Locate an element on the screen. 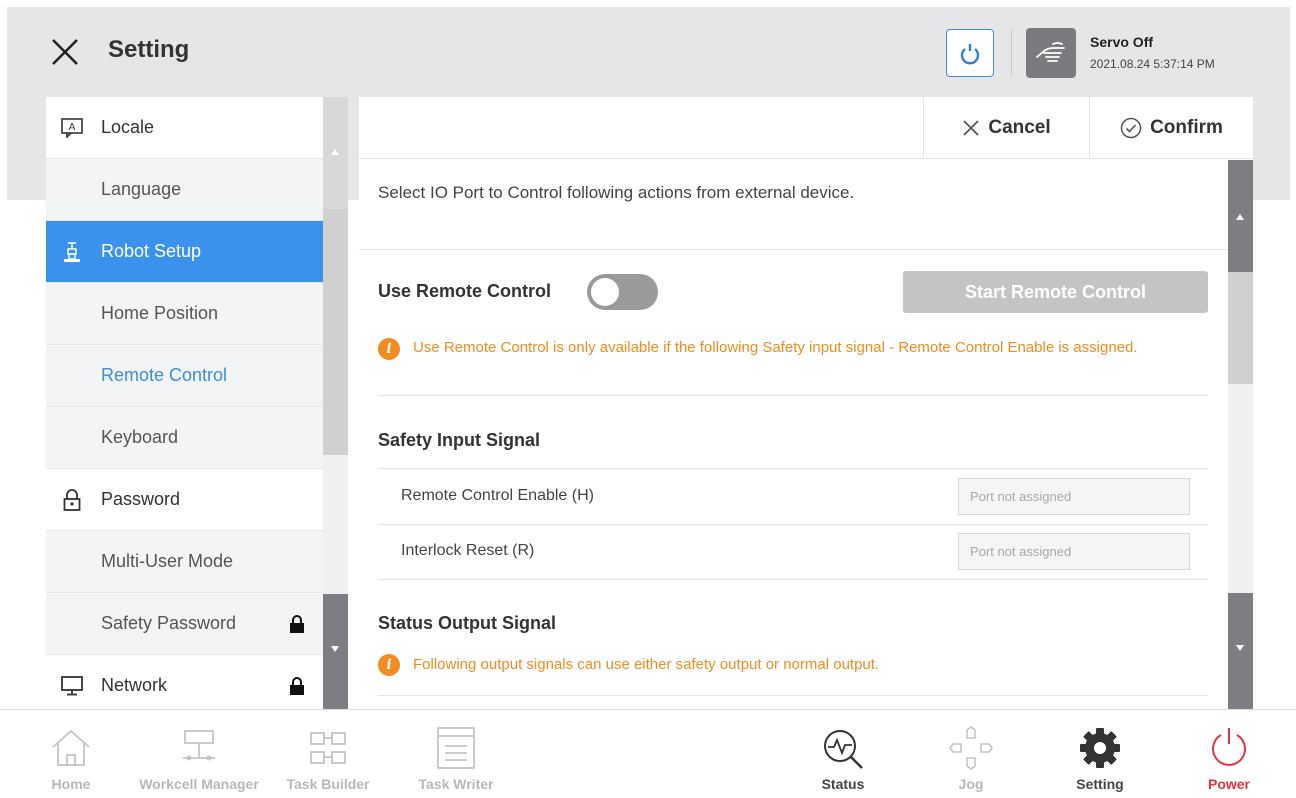 This screenshot has width=1296, height=798. datetime: 2021.08.24 5:37:14 PM is located at coordinates (1152, 64).